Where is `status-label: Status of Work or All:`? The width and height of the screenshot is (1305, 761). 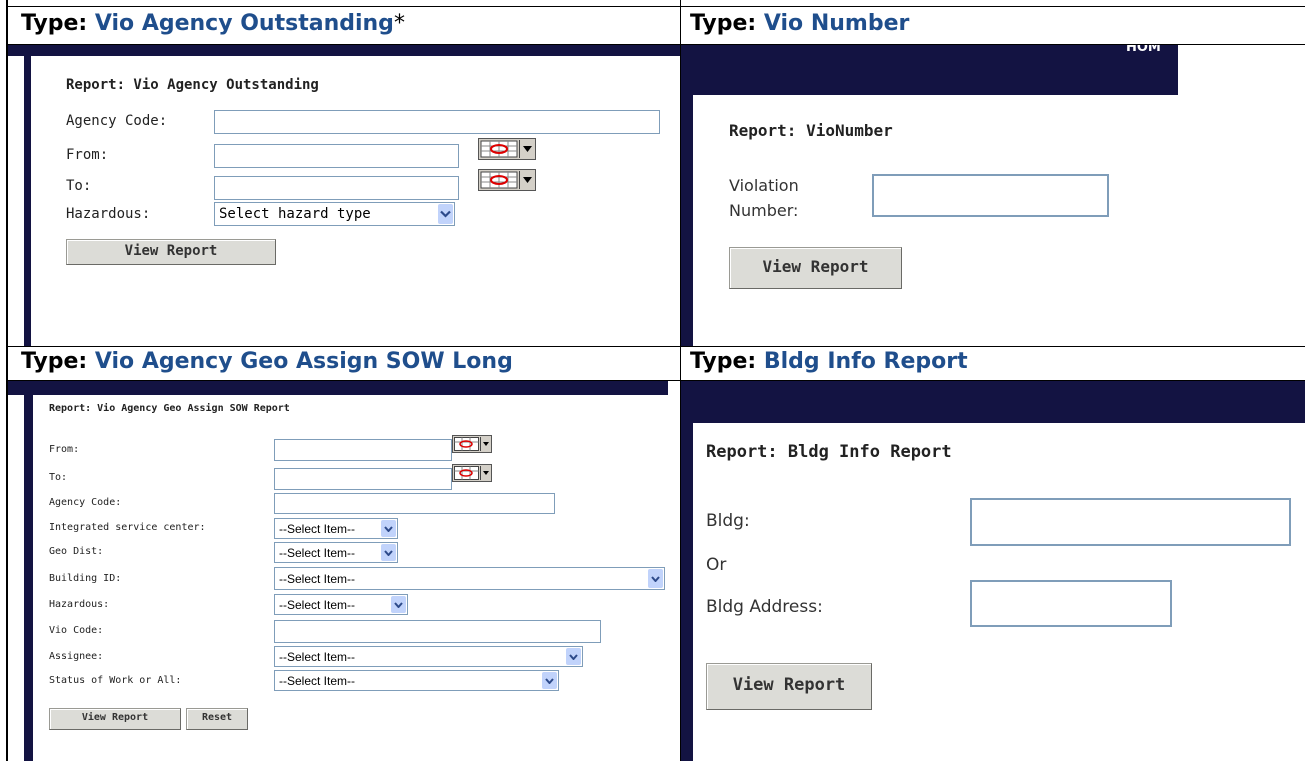 status-label: Status of Work or All: is located at coordinates (115, 680).